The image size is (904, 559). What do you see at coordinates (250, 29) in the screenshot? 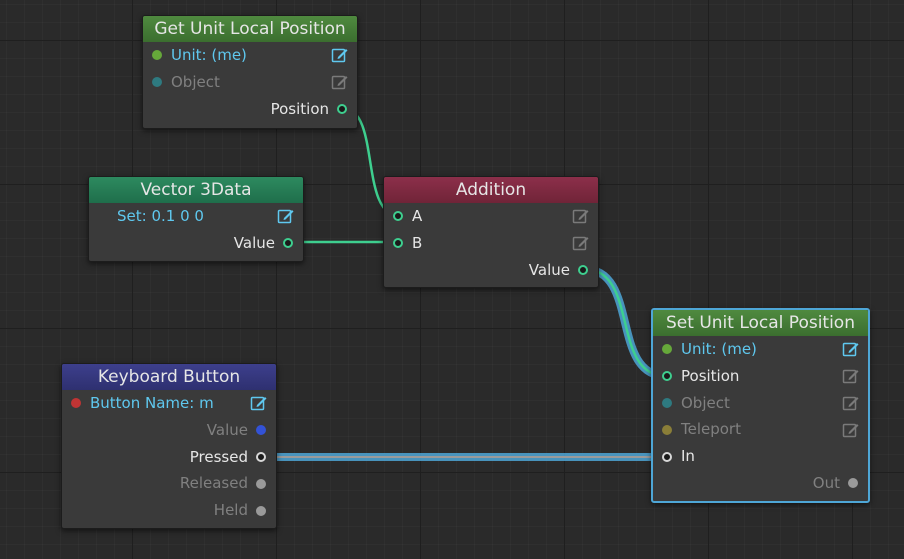
I see `node-title: Get Unit Local Position` at bounding box center [250, 29].